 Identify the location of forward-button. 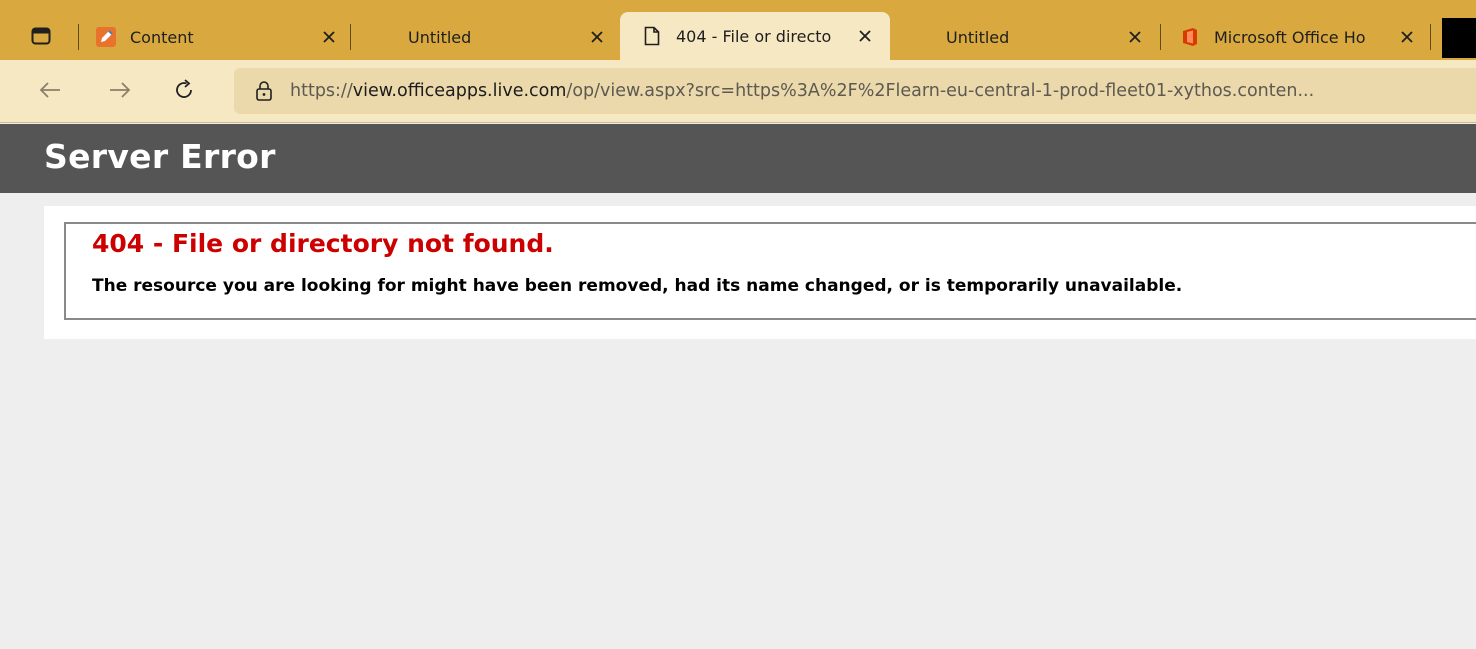
(120, 92).